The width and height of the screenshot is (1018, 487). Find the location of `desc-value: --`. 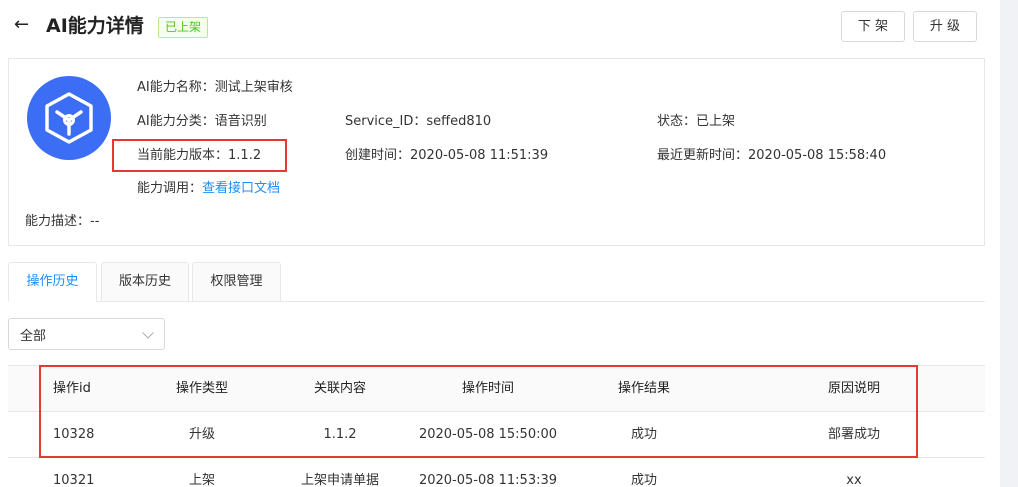

desc-value: -- is located at coordinates (95, 221).